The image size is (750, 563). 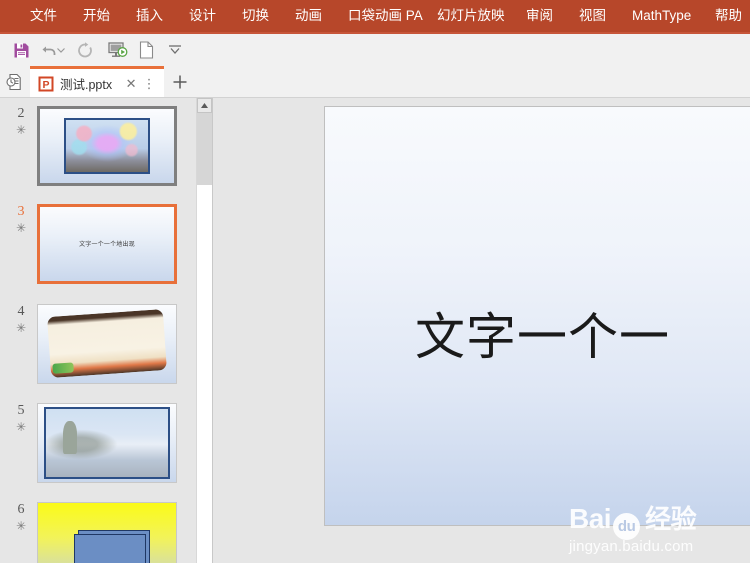 What do you see at coordinates (21, 509) in the screenshot?
I see `slide-number-6: 6` at bounding box center [21, 509].